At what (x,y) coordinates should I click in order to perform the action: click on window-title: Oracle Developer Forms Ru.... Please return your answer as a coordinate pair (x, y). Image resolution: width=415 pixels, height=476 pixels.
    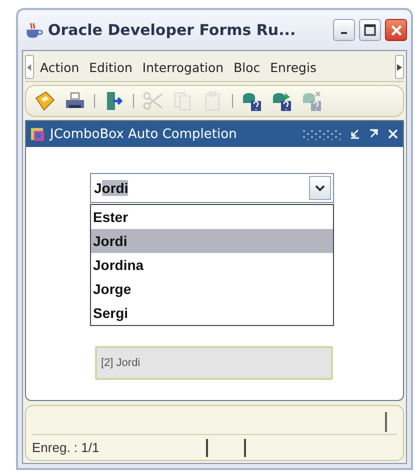
    Looking at the image, I should click on (172, 30).